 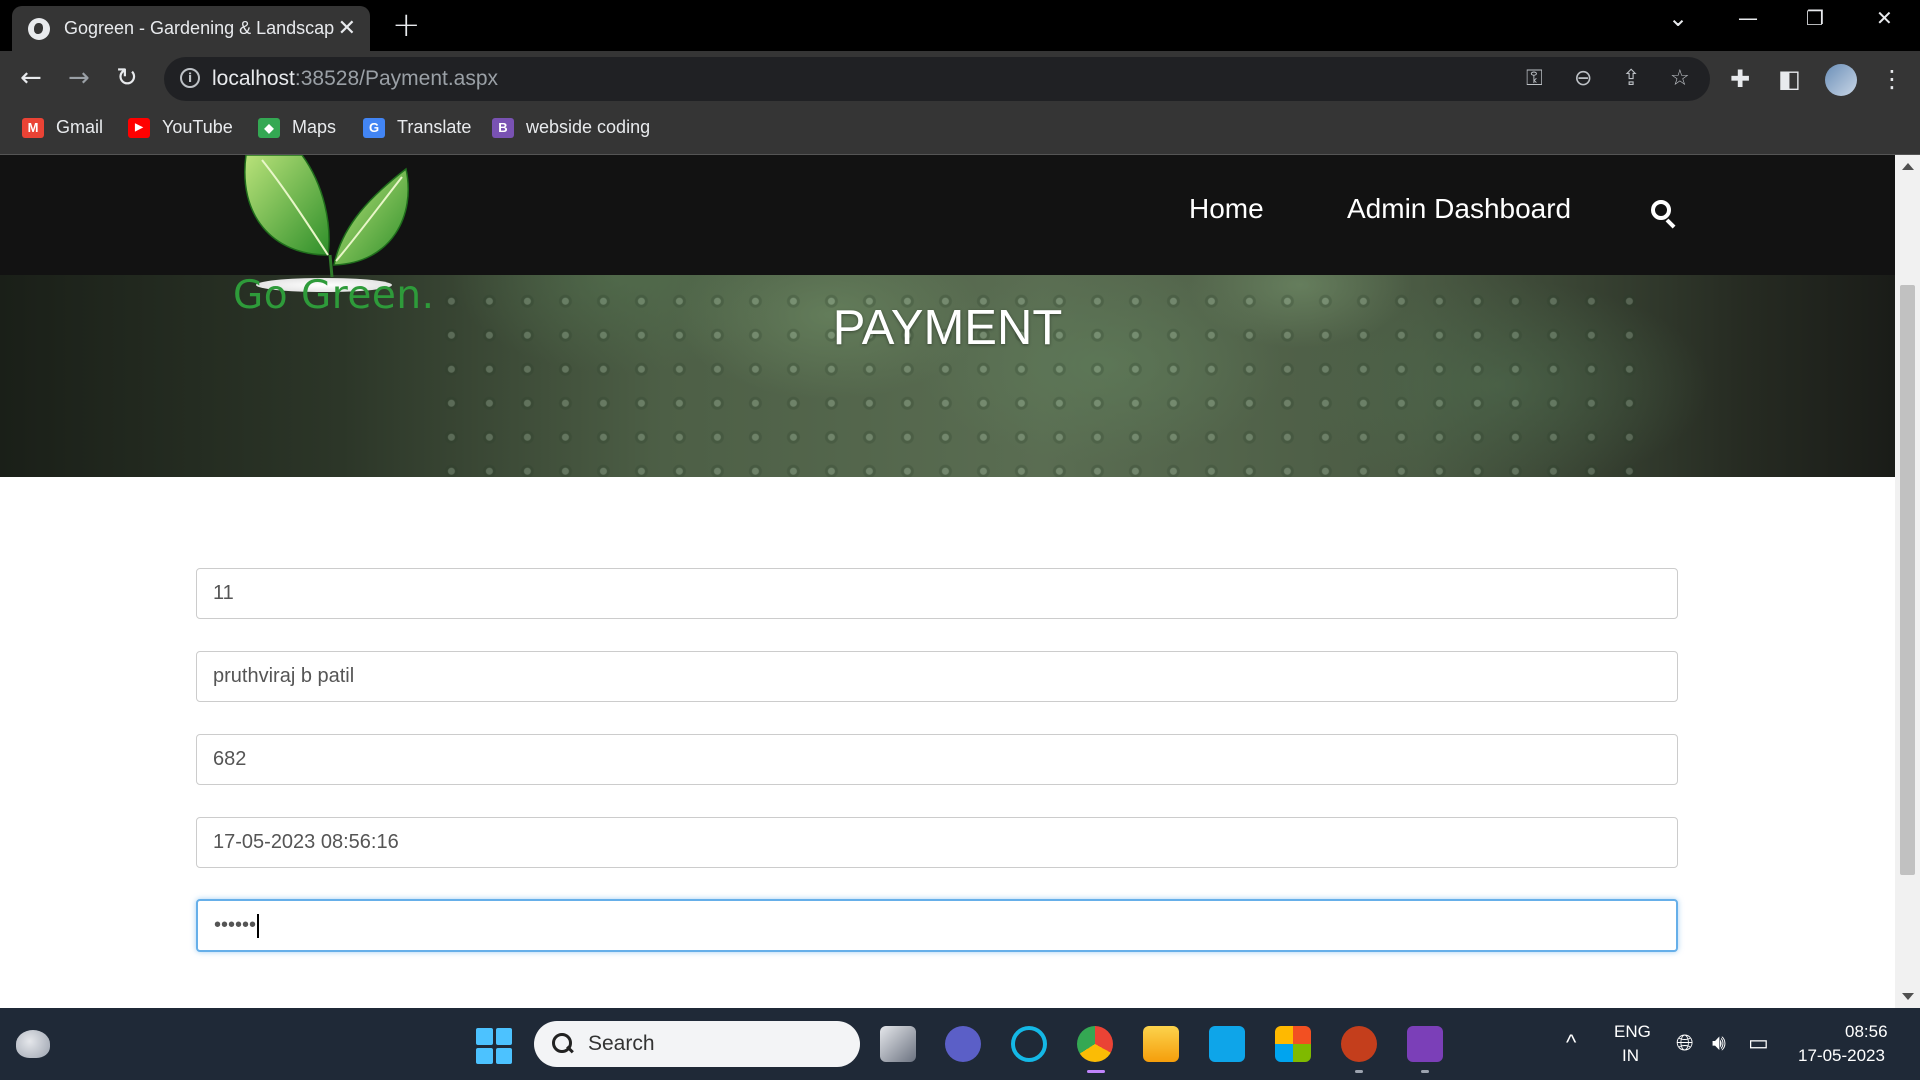 I want to click on page-scrollbar, so click(x=1907, y=581).